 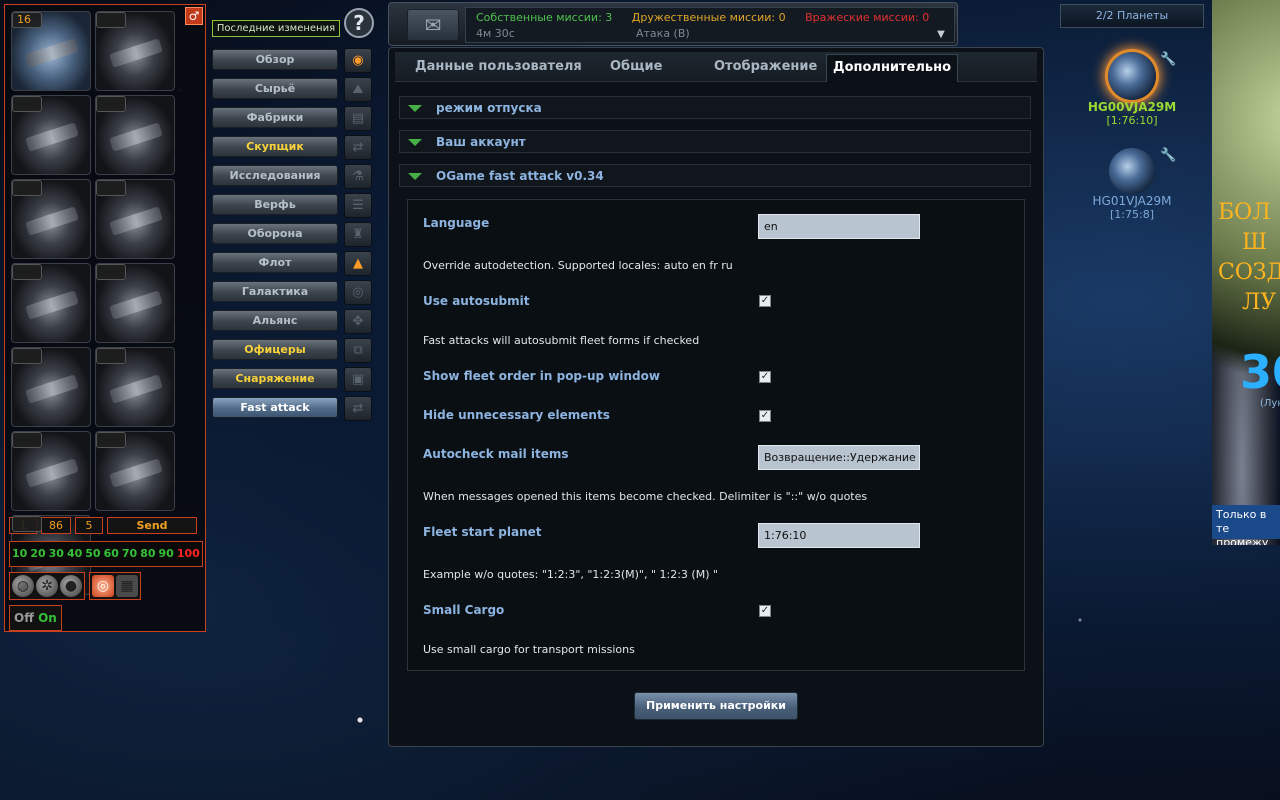 I want to click on percent-70: 70, so click(x=129, y=553).